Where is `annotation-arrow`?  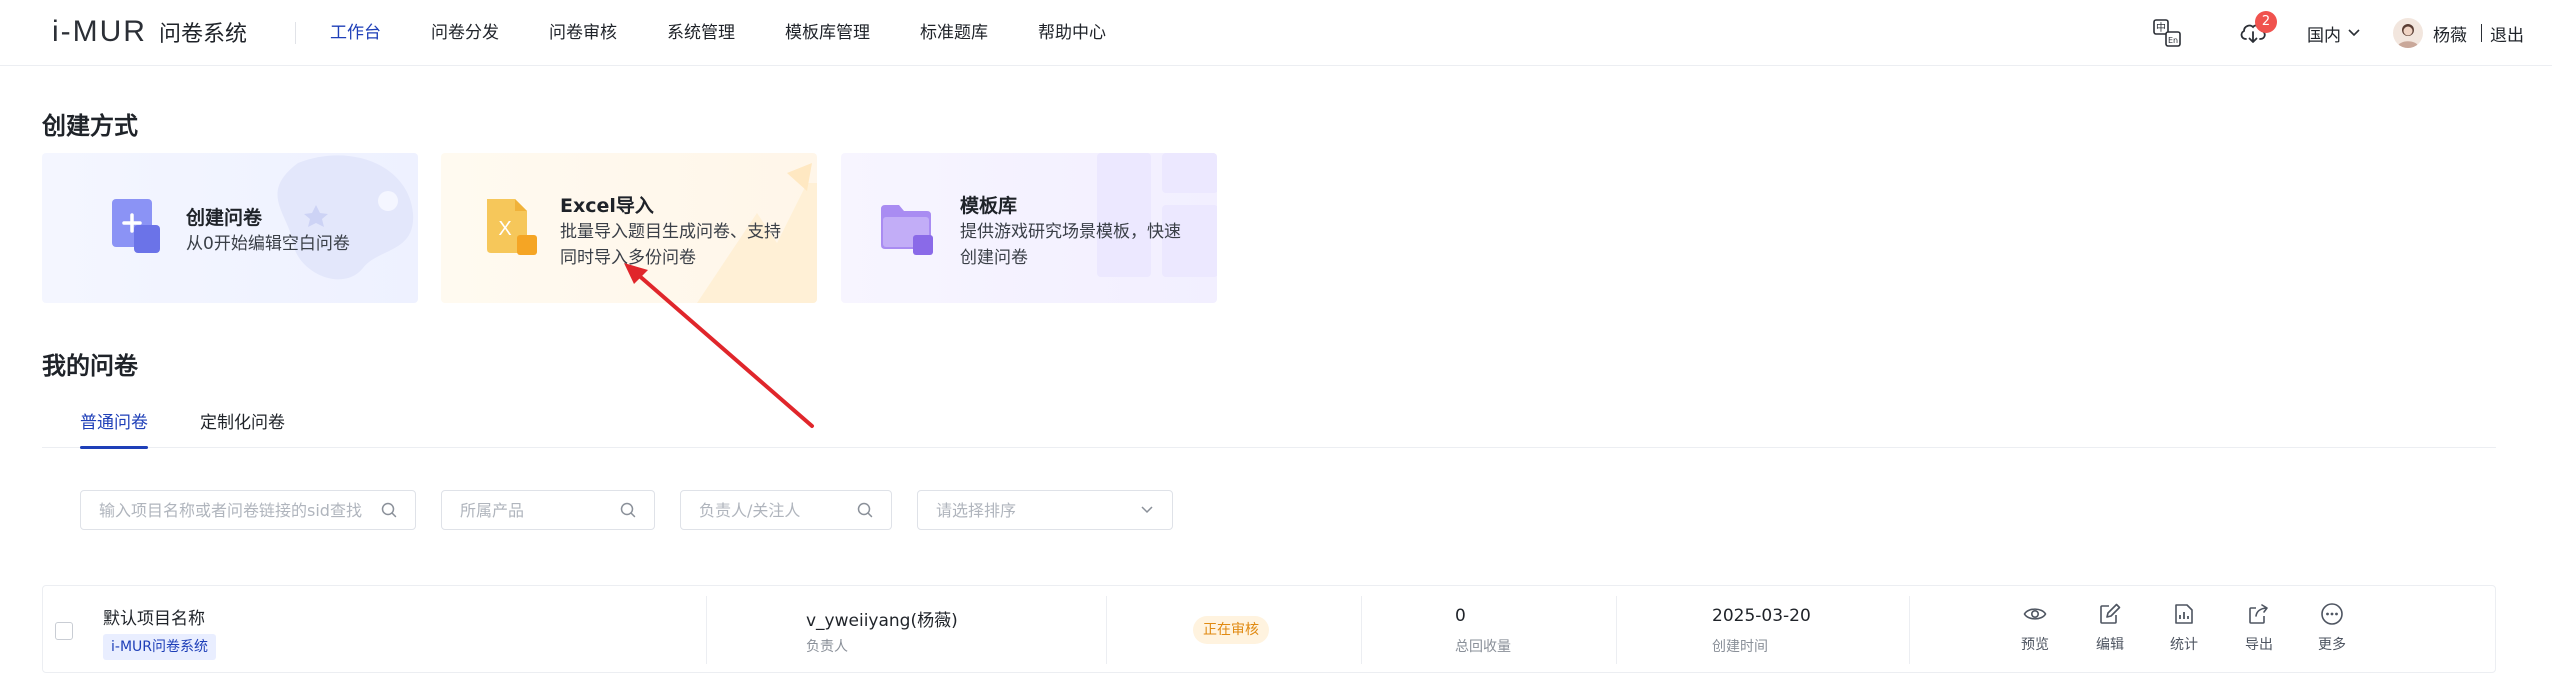 annotation-arrow is located at coordinates (719, 345).